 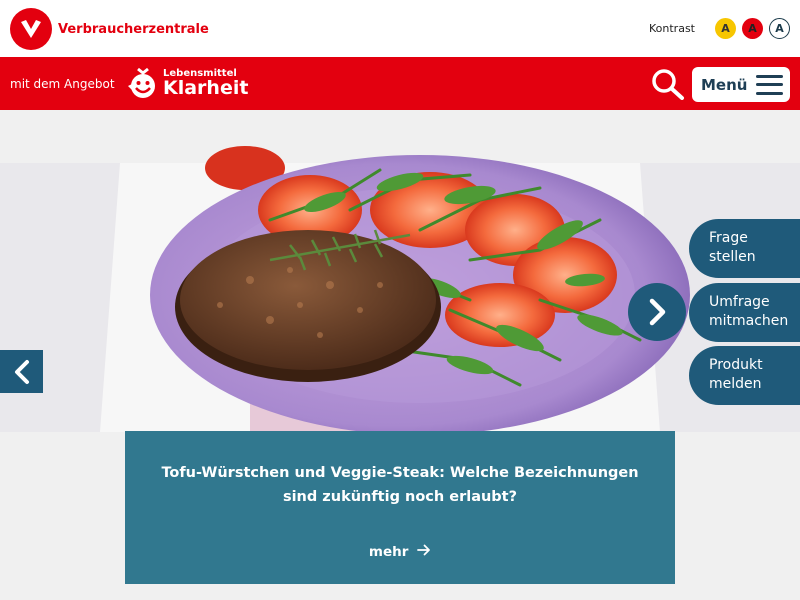 I want to click on contrast-switcher: Kontrast A A A, so click(x=719, y=28).